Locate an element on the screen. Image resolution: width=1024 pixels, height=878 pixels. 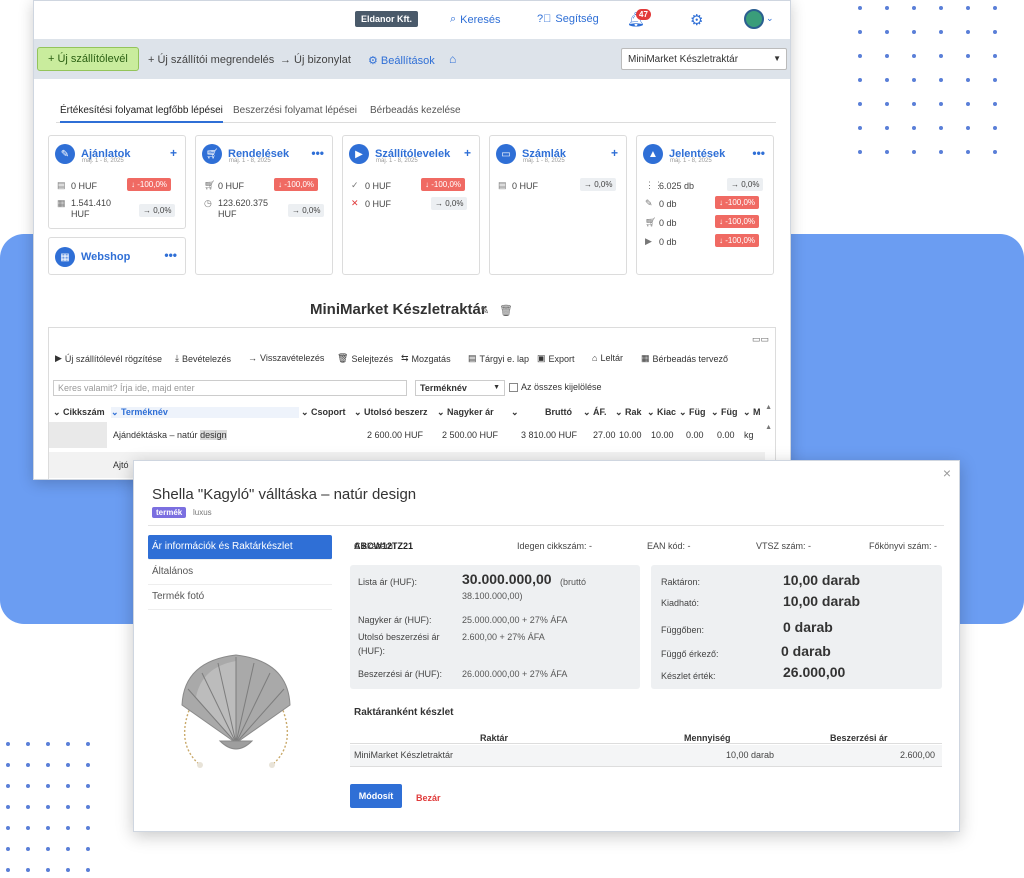
tool-label: Bérbeadás tervező is located at coordinates (690, 358).